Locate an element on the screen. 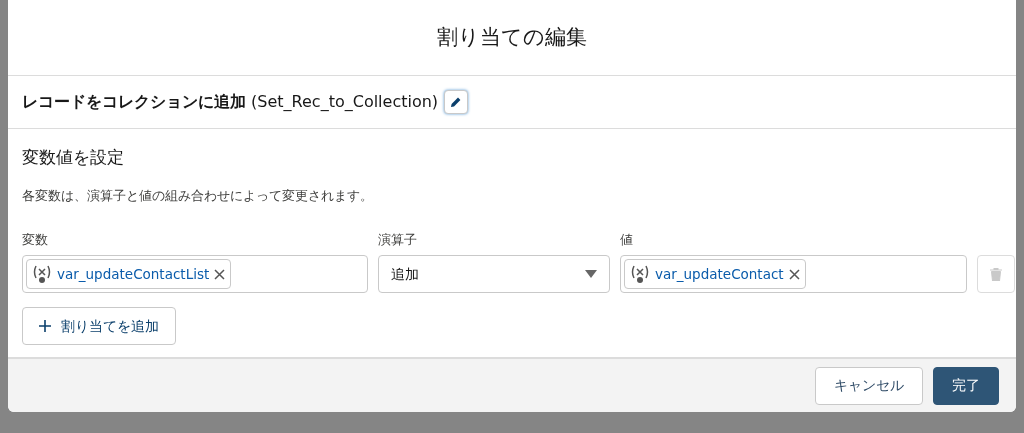 Image resolution: width=1024 pixels, height=433 pixels. add-assignment-button: 割り当てを追加 is located at coordinates (99, 326).